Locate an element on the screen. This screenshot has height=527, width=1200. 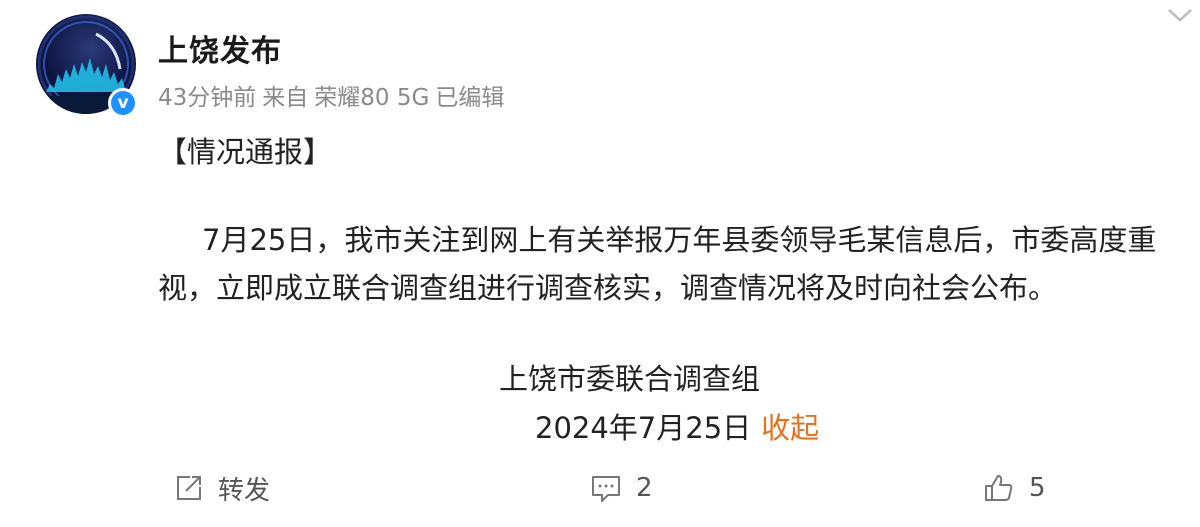
chevron-down-icon is located at coordinates (1180, 15).